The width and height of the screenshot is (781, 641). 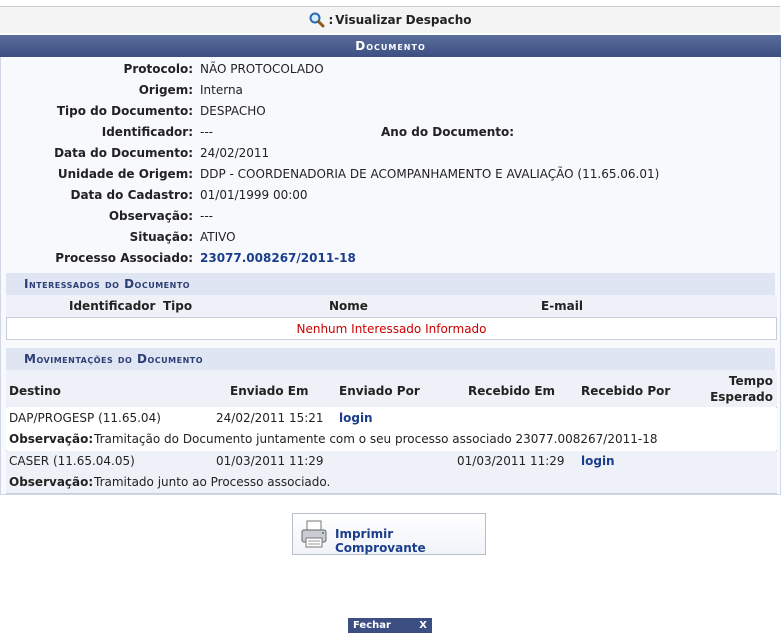 What do you see at coordinates (390, 69) in the screenshot?
I see `field-protocolo: Protocolo: NÃO PROTOCOLADO` at bounding box center [390, 69].